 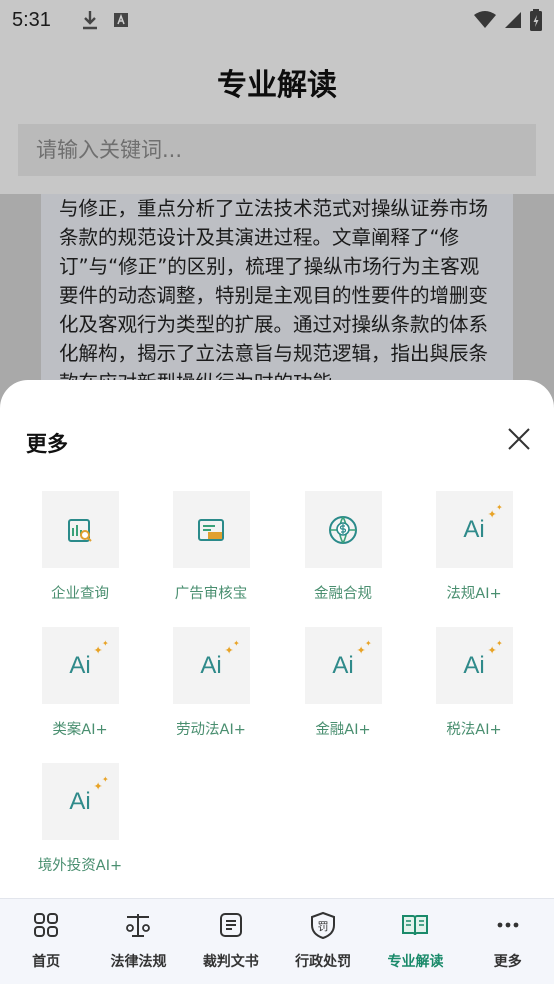 What do you see at coordinates (80, 594) in the screenshot?
I see `grid-item-label: 企业查询` at bounding box center [80, 594].